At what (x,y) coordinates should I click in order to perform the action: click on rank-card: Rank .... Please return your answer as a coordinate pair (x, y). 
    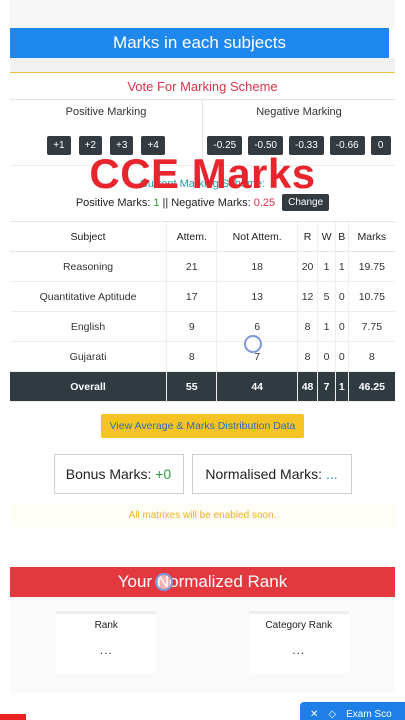
    Looking at the image, I should click on (106, 642).